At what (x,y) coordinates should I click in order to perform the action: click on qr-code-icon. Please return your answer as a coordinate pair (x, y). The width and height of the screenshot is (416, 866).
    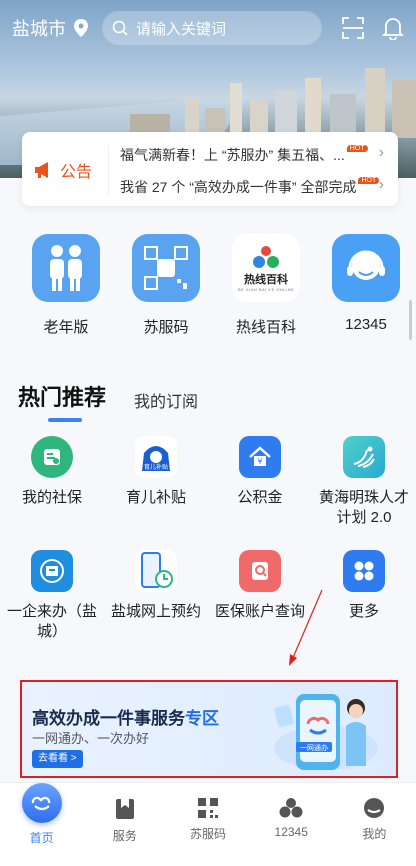
    Looking at the image, I should click on (208, 808).